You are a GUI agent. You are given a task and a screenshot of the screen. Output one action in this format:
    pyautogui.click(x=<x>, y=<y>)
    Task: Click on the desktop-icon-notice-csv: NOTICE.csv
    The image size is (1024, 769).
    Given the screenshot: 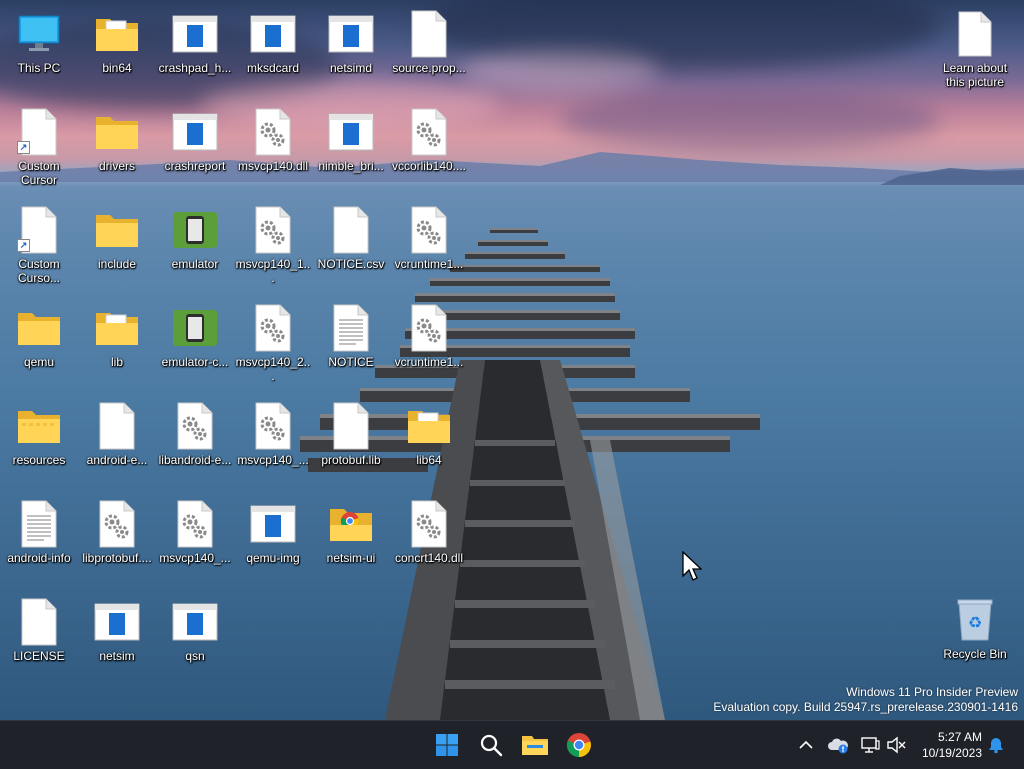 What is the action you would take?
    pyautogui.click(x=351, y=245)
    